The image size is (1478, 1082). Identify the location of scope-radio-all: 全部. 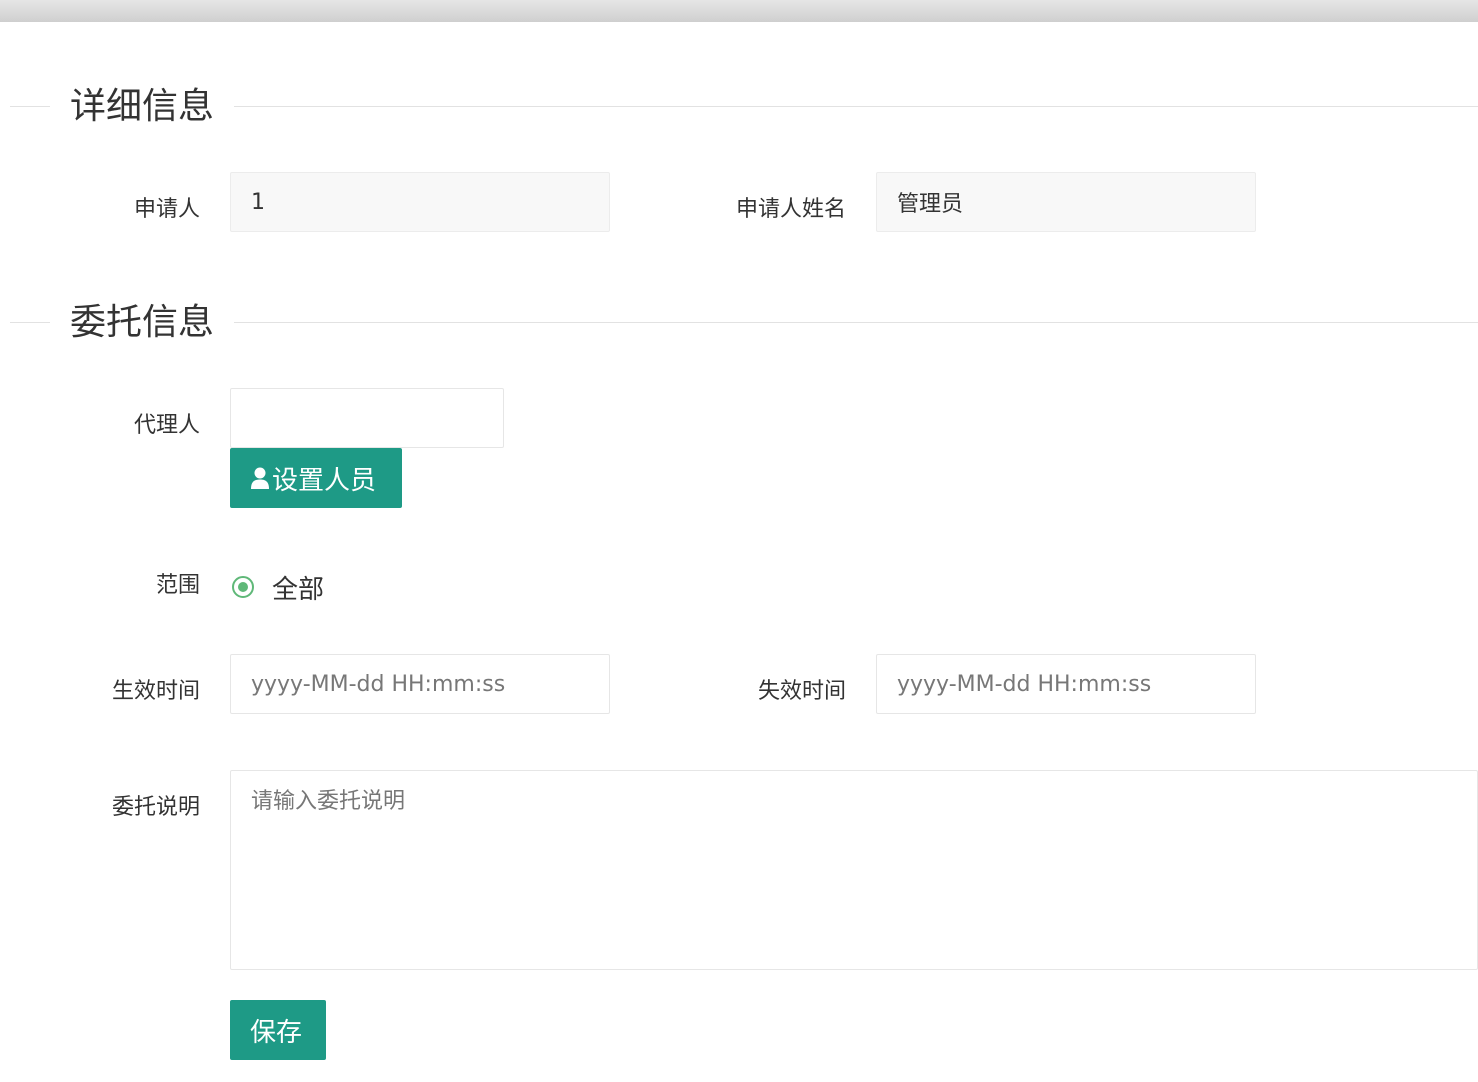
(278, 587).